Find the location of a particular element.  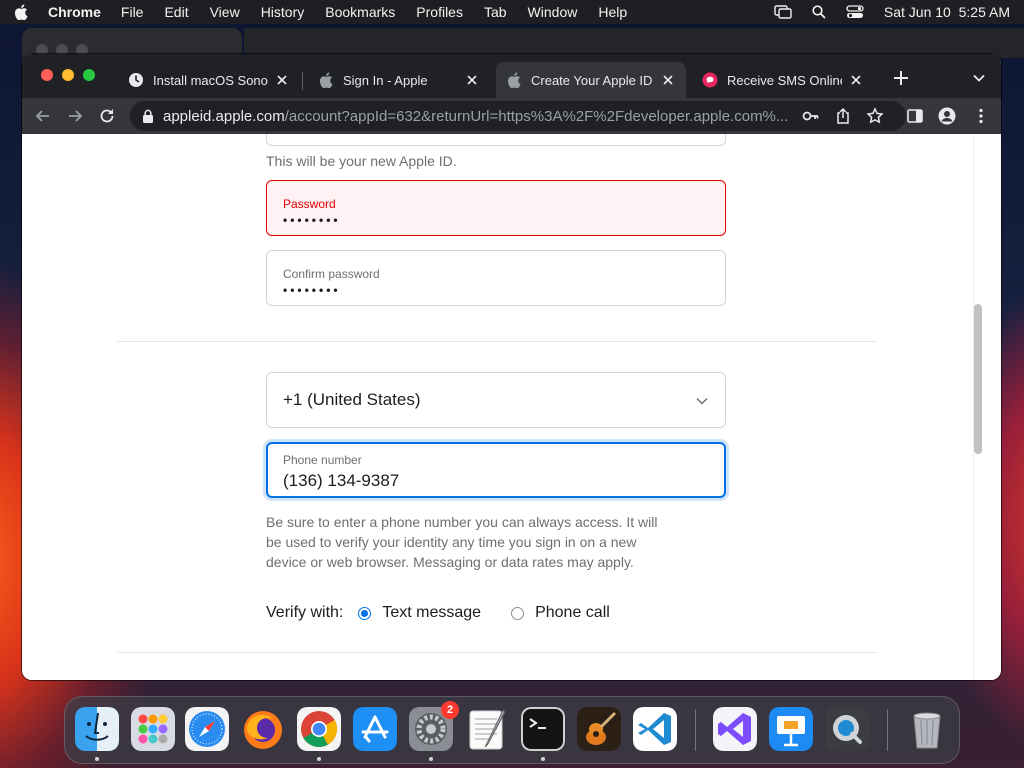

tab-title: Receive SMS Online Fo is located at coordinates (784, 80).